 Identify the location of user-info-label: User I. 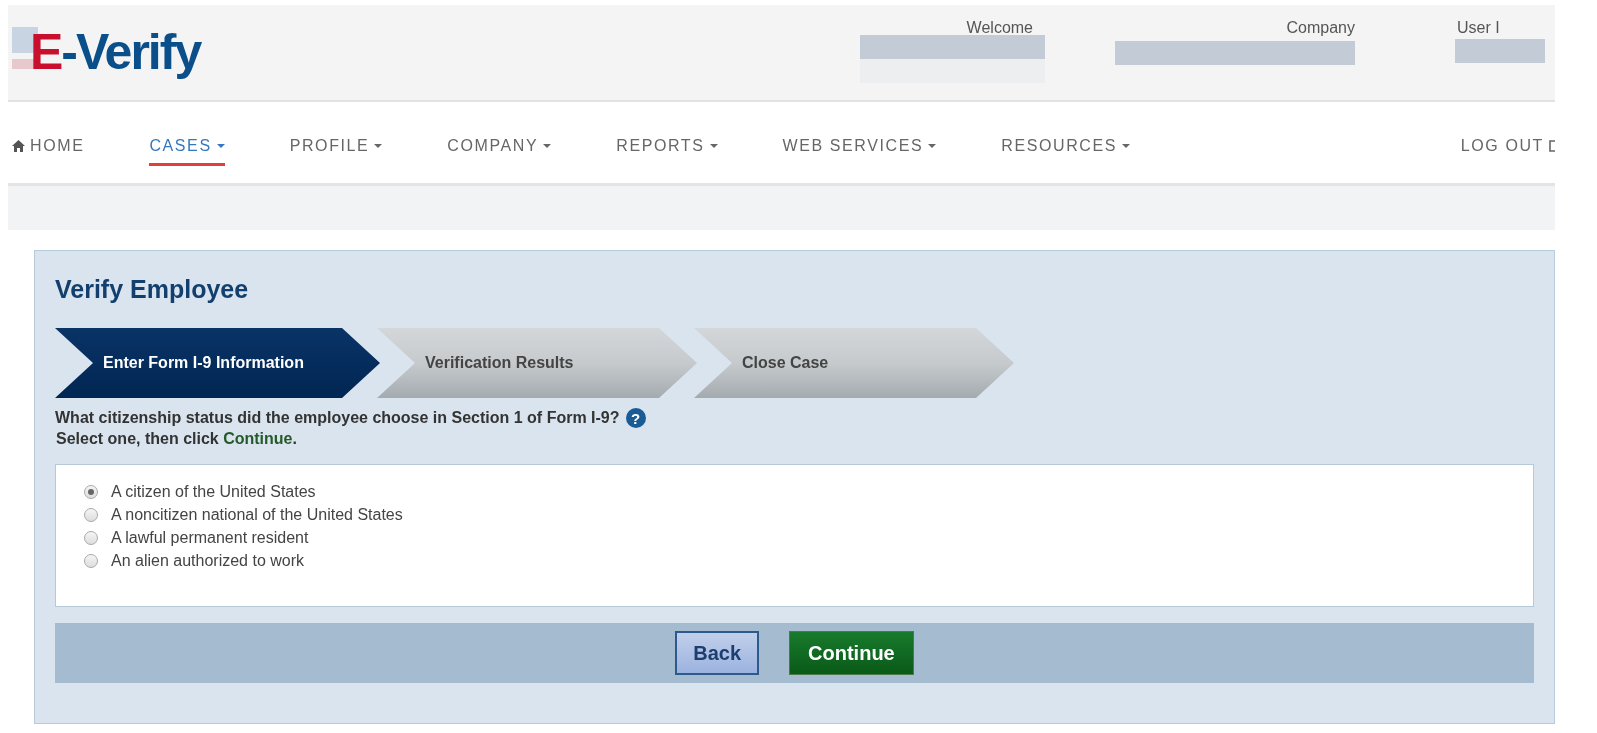
(1478, 28).